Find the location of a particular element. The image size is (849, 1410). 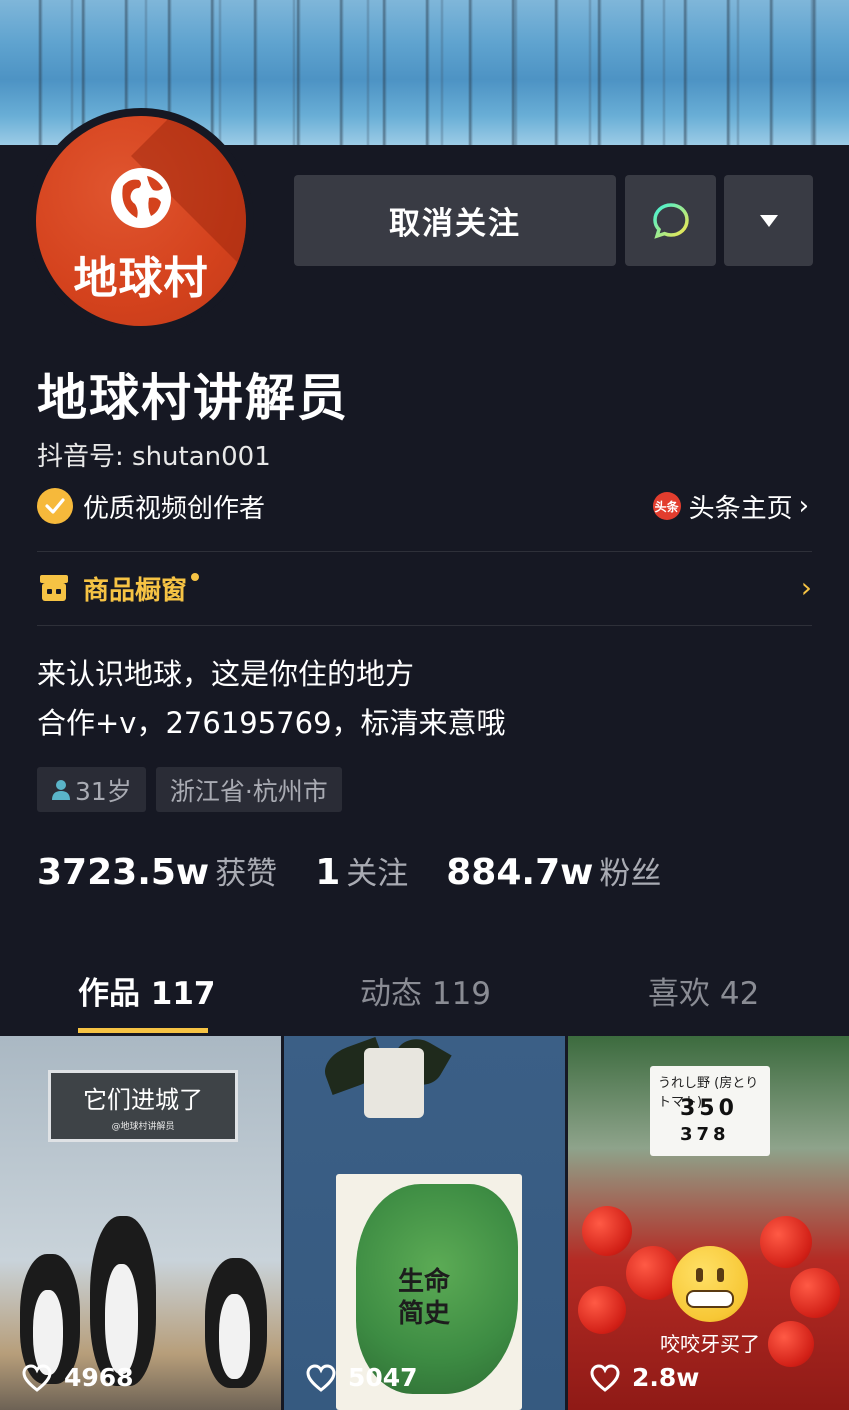

toutiao-homepage-link: 头条 头条主页 › is located at coordinates (730, 506).